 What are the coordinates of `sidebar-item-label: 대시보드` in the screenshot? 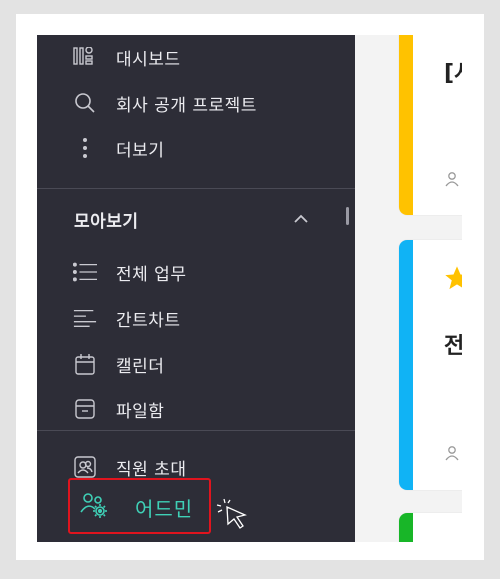 It's located at (148, 59).